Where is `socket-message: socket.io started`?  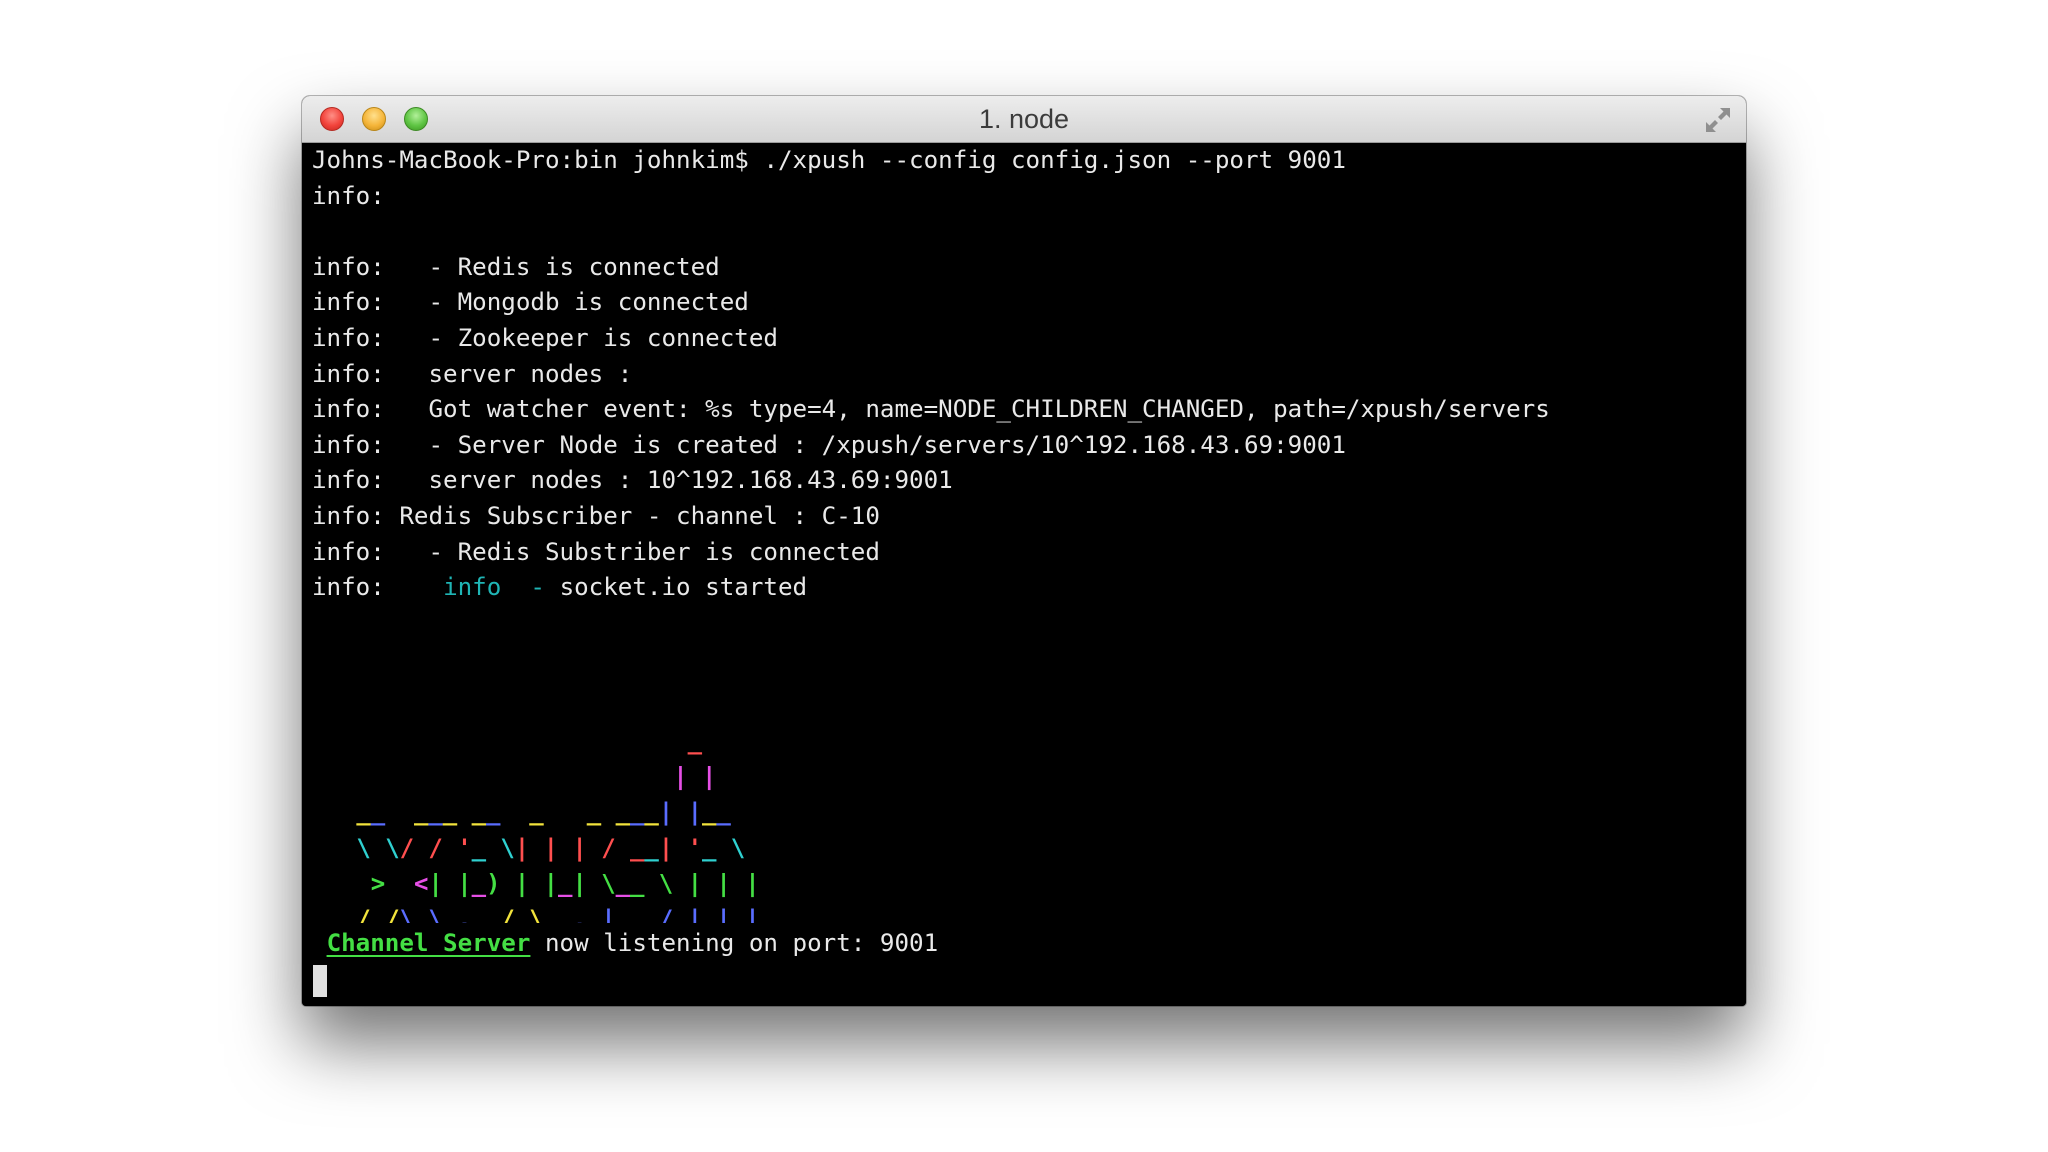 socket-message: socket.io started is located at coordinates (683, 587).